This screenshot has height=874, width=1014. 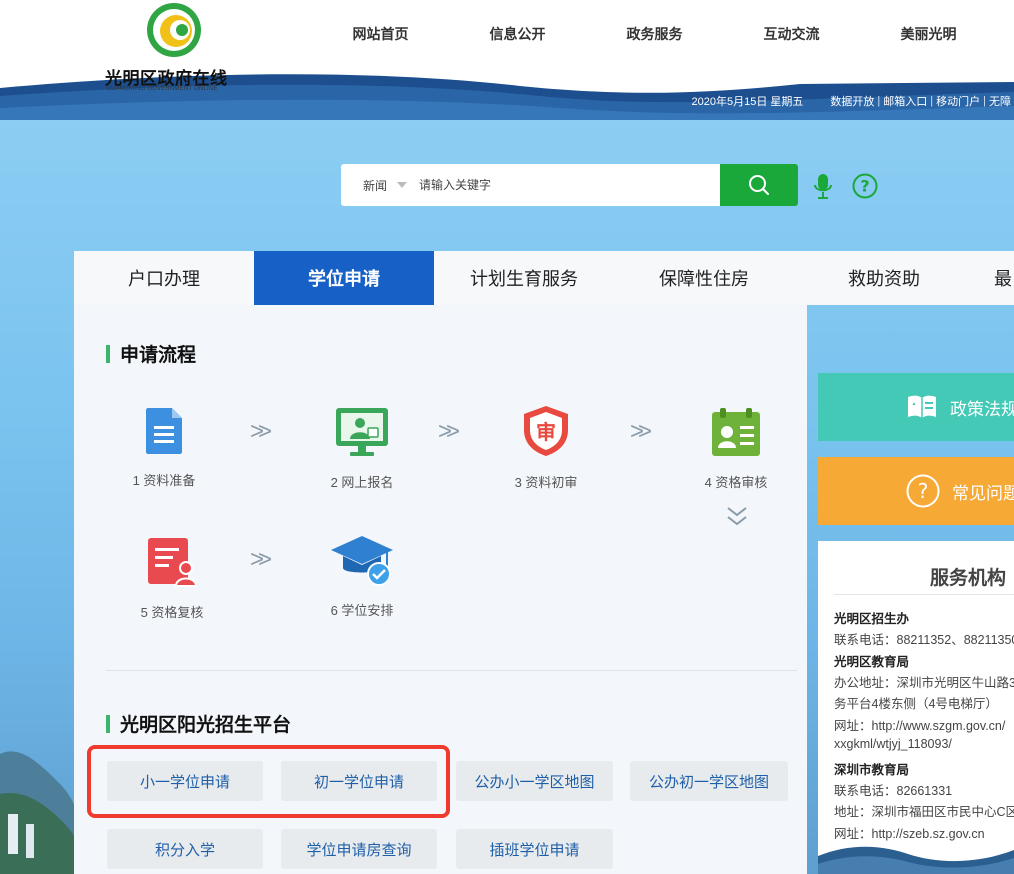 What do you see at coordinates (920, 726) in the screenshot?
I see `org-website: 网址：http://www.szgm.gov.cn/` at bounding box center [920, 726].